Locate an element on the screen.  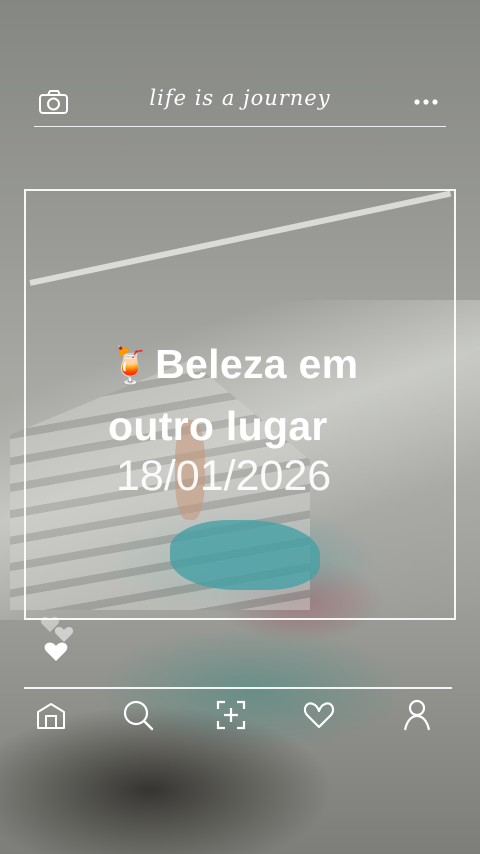
more-options-button is located at coordinates (427, 102).